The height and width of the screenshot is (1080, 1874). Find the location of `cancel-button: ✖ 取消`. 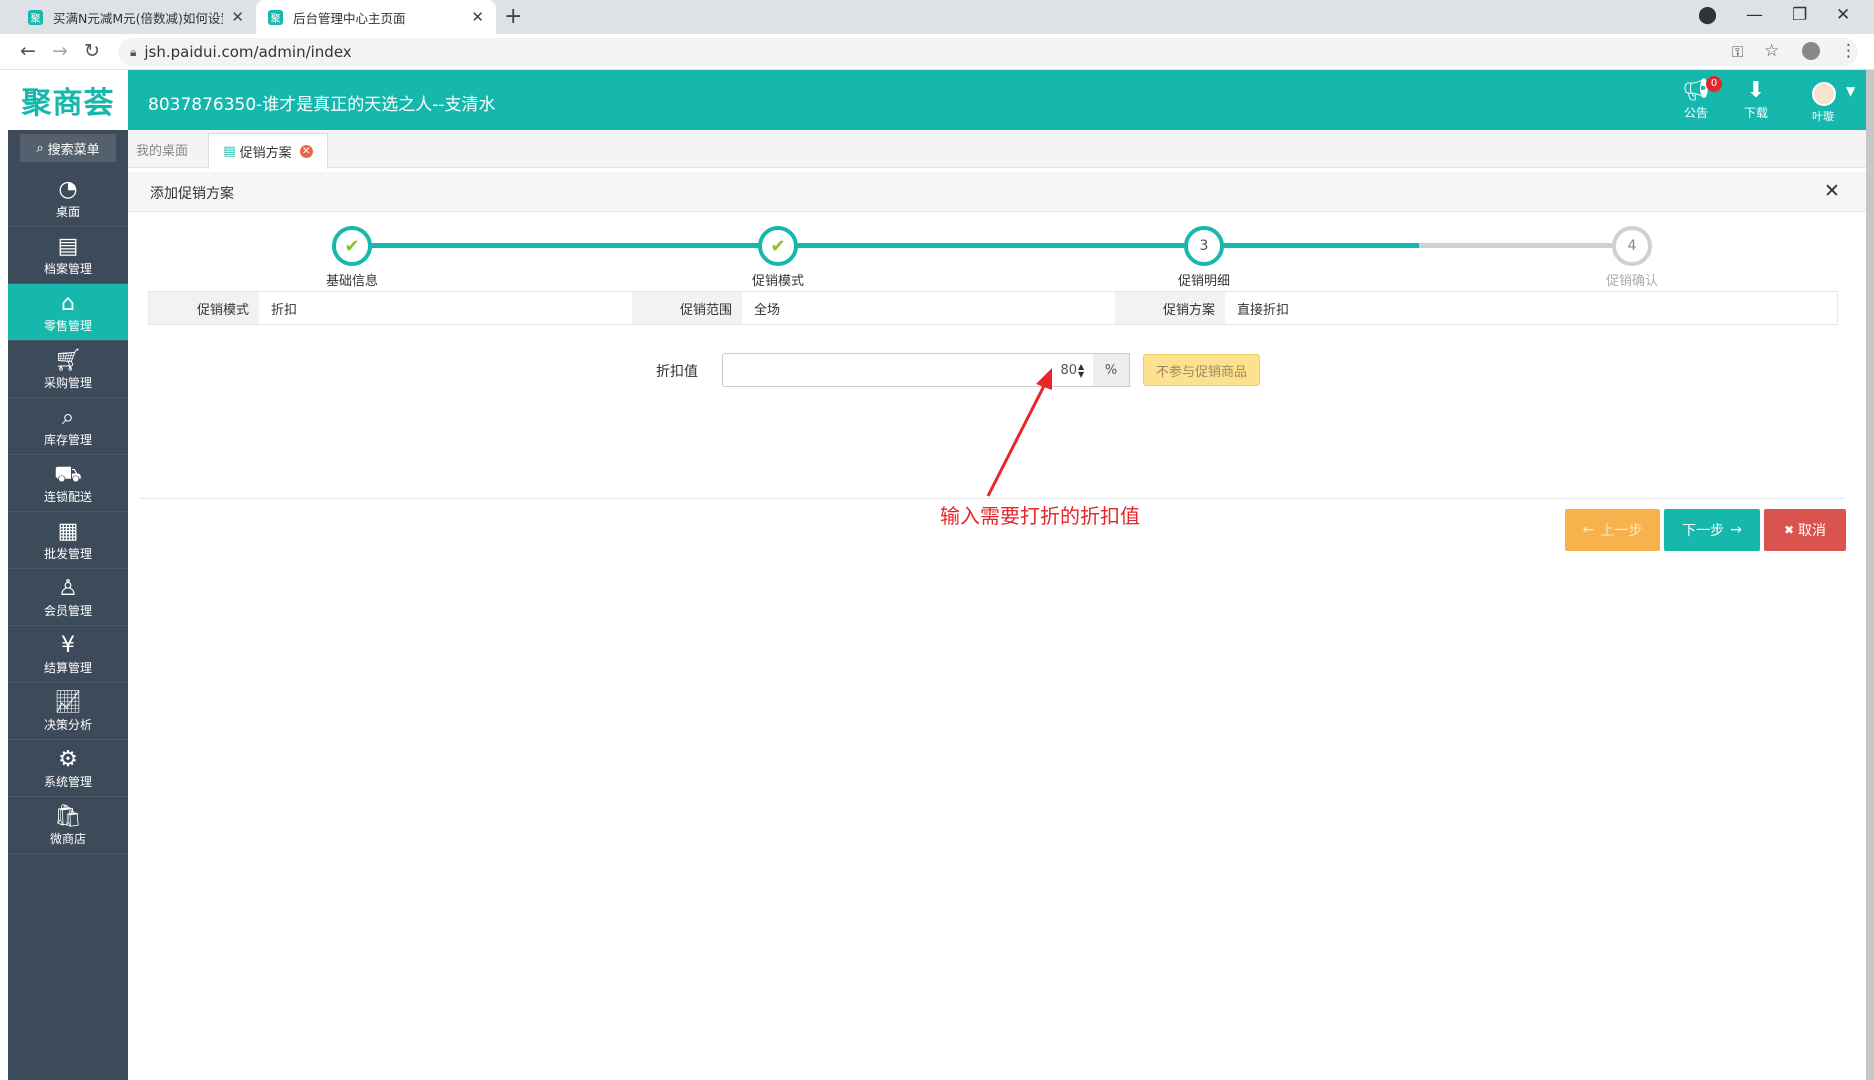

cancel-button: ✖ 取消 is located at coordinates (1805, 530).